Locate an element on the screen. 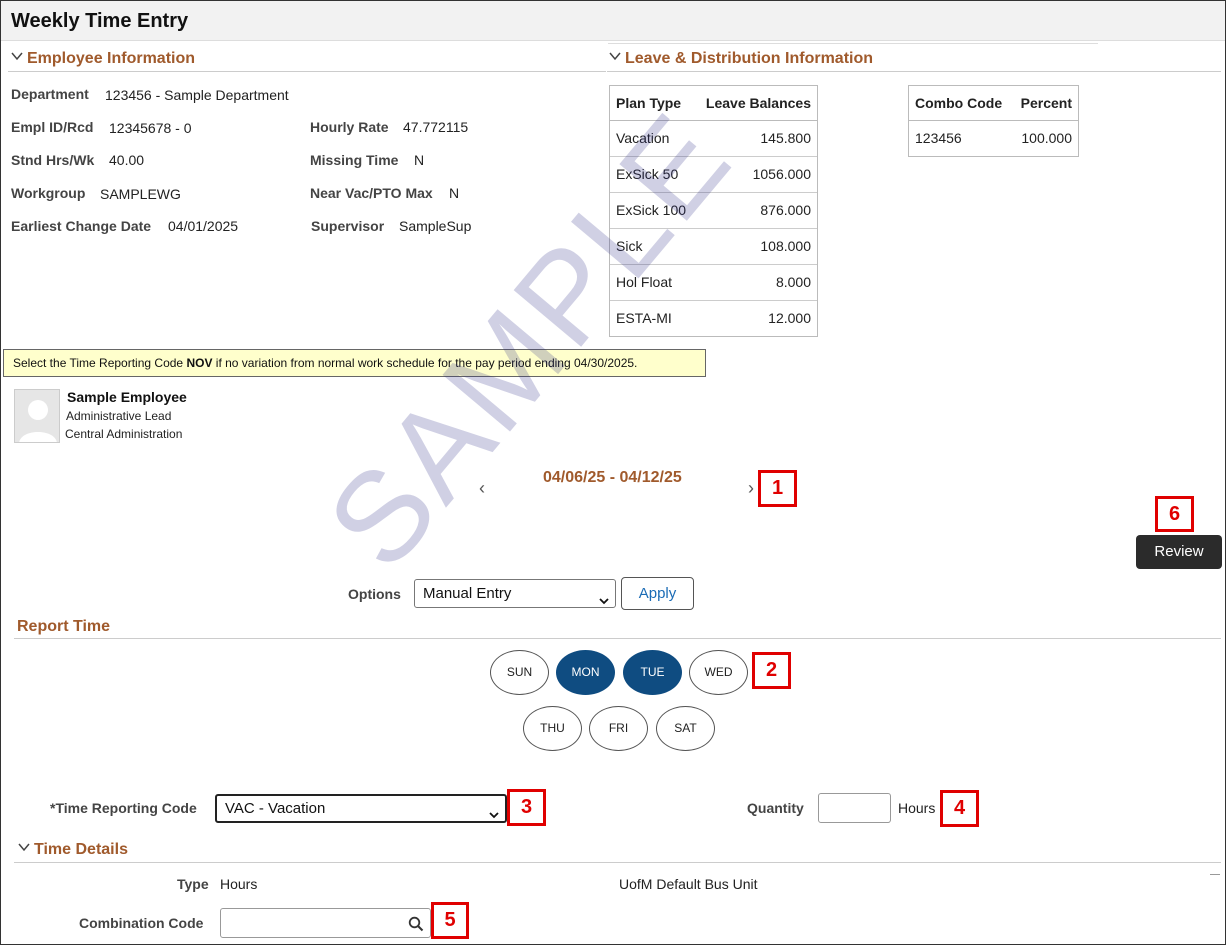  table-row: Sick 108.000 is located at coordinates (713, 246).